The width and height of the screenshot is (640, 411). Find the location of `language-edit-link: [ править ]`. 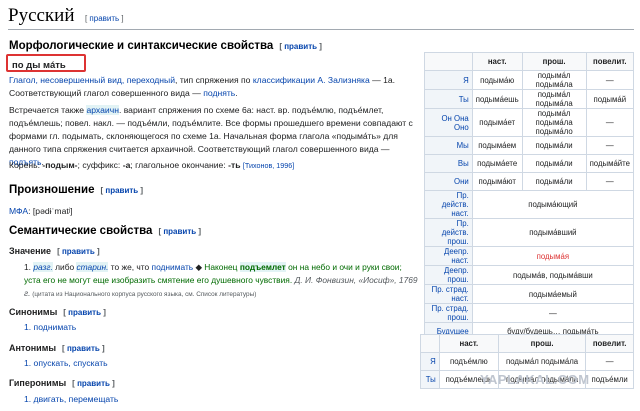

language-edit-link: [ править ] is located at coordinates (104, 18).